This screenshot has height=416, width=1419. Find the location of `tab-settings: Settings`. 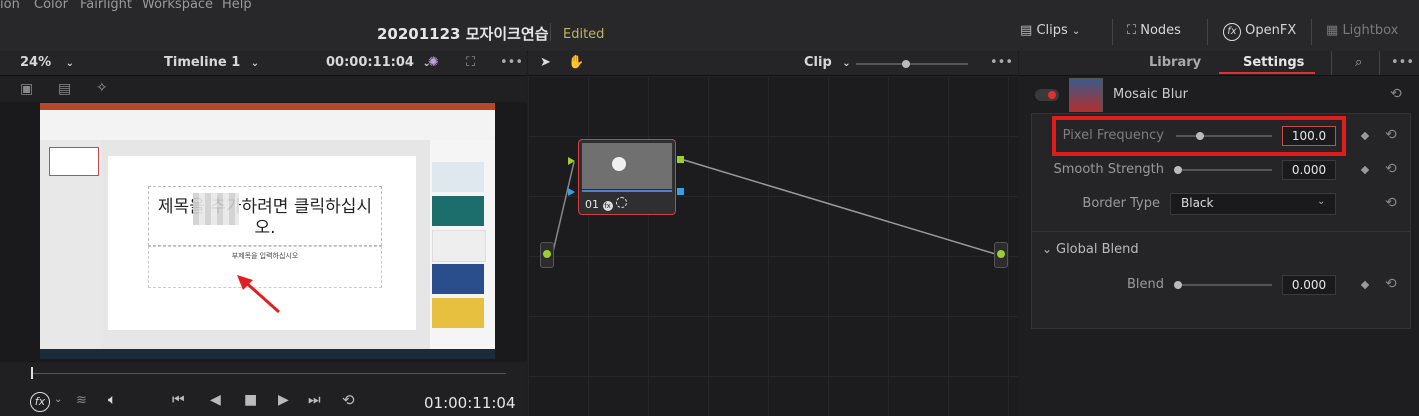

tab-settings: Settings is located at coordinates (1273, 62).